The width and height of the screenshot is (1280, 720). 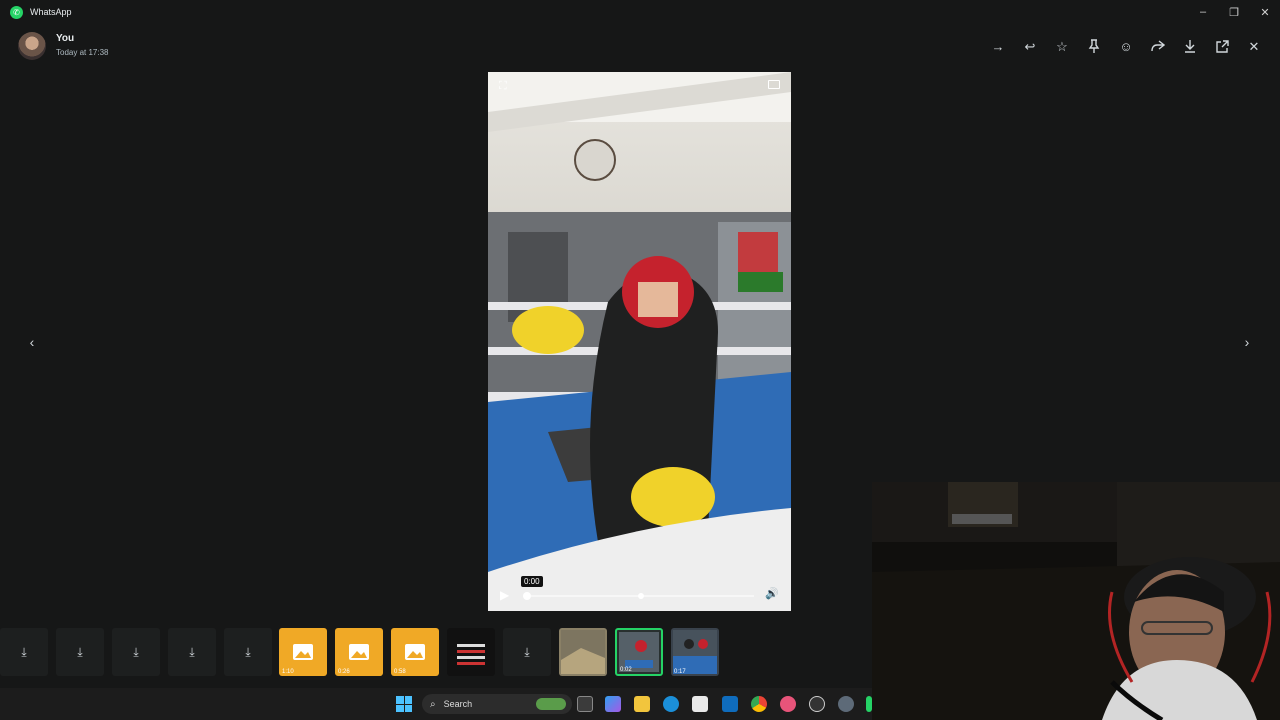 What do you see at coordinates (1126, 46) in the screenshot?
I see `emoji-icon: ☺` at bounding box center [1126, 46].